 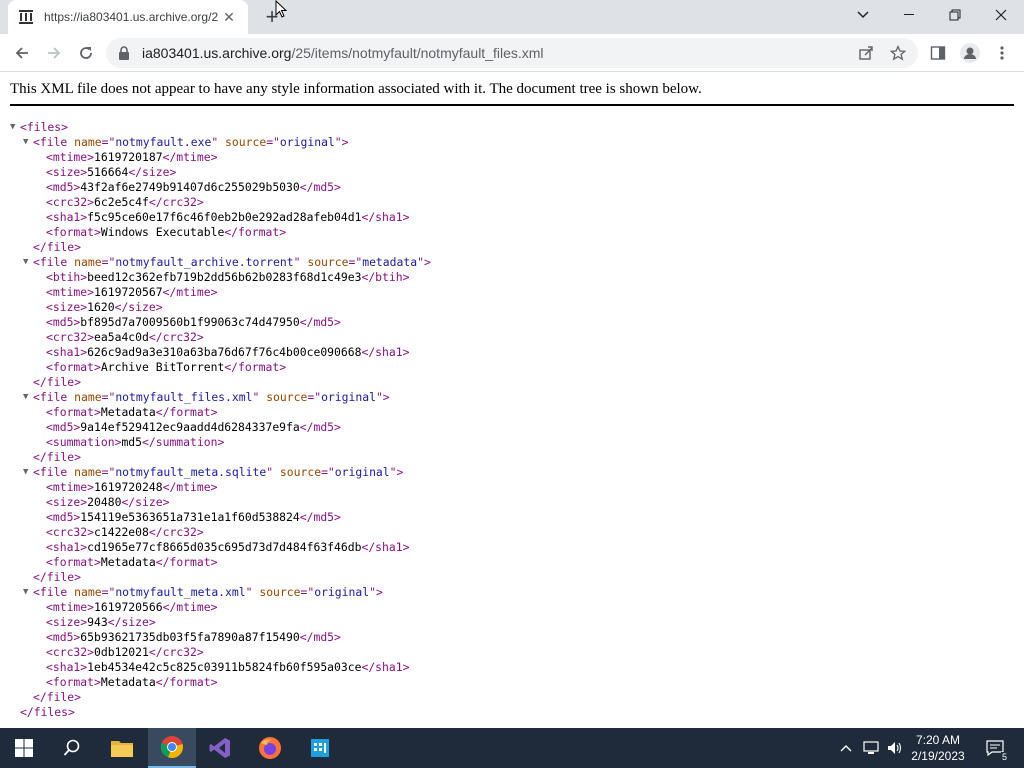 I want to click on xml-text-value: 65b93621735db03f5fa7890a87f15490, so click(x=190, y=637).